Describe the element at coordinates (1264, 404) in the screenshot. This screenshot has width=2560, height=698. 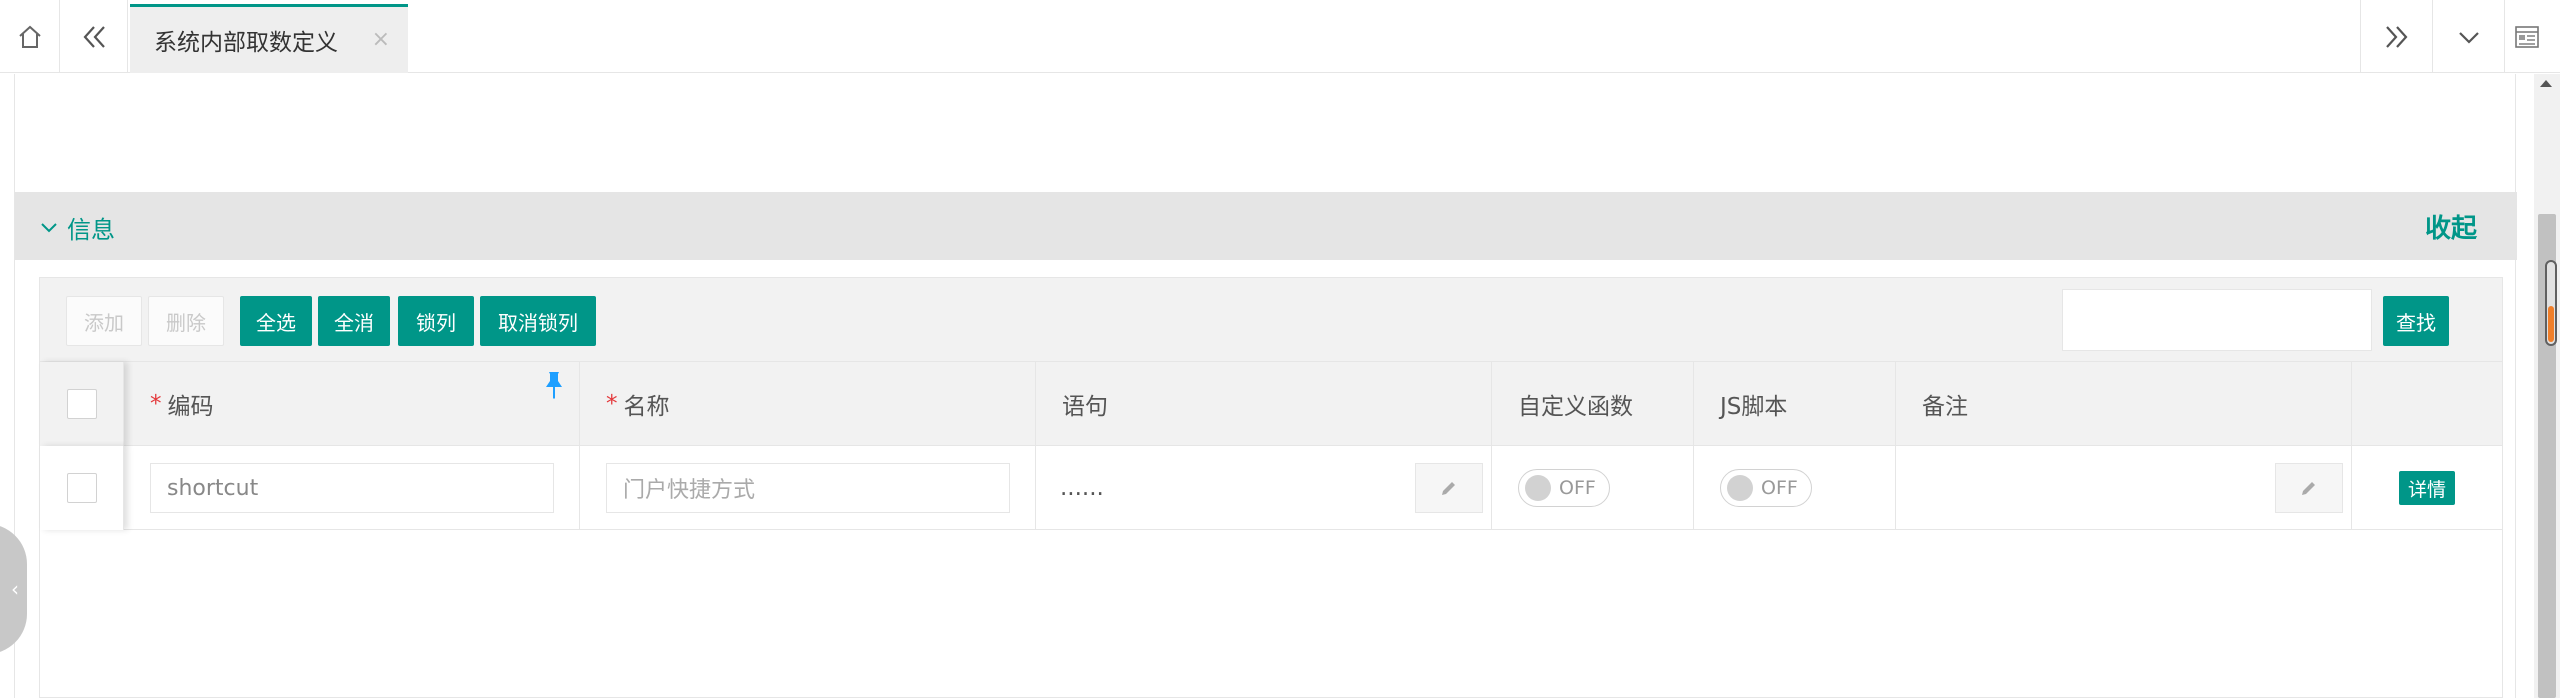
I see `header-statement: 语句` at that location.